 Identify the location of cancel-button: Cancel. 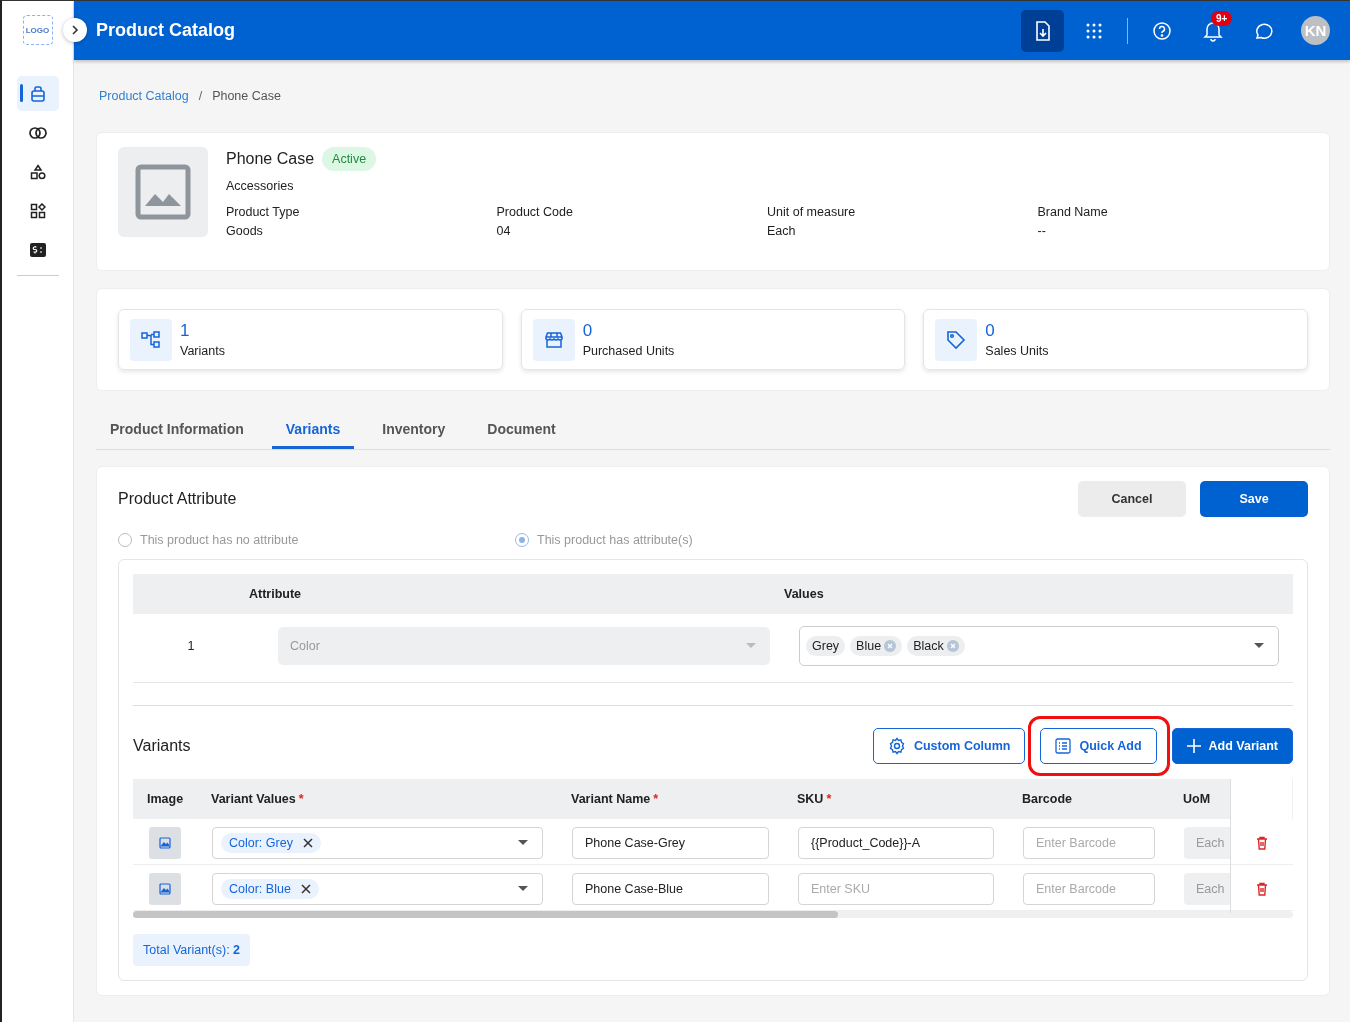
(1132, 499).